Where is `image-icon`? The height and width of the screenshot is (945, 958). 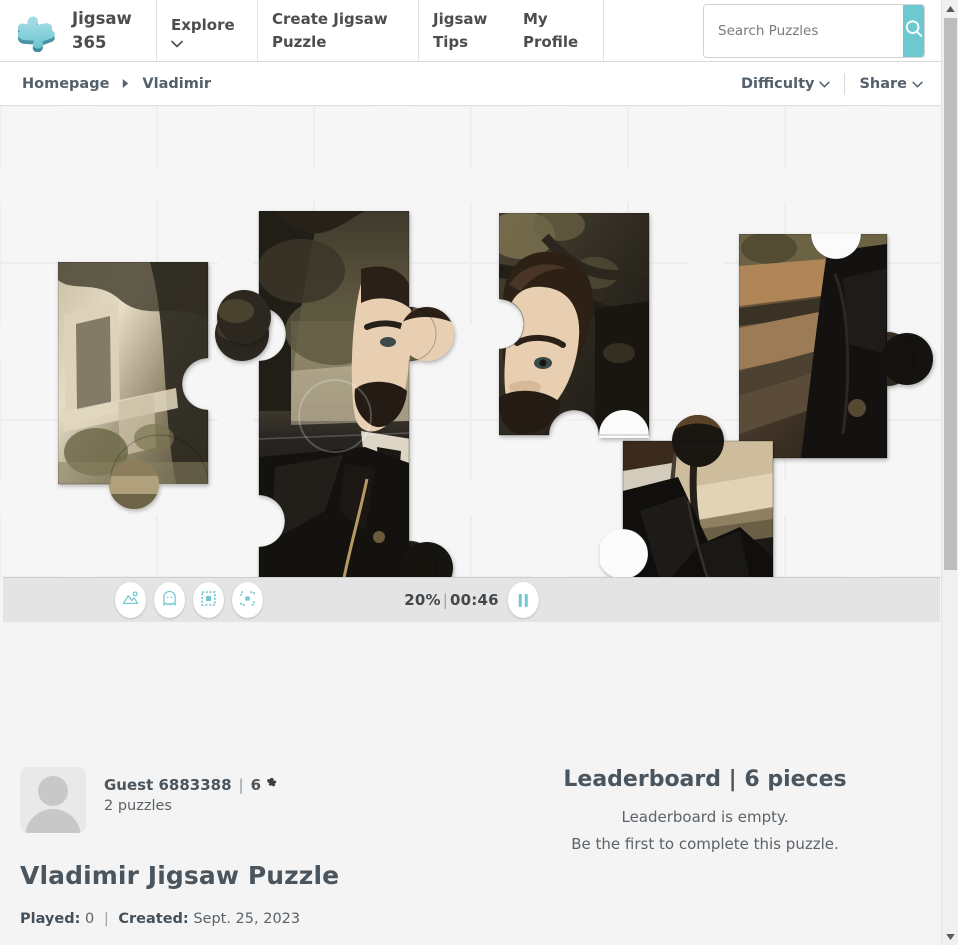 image-icon is located at coordinates (130, 600).